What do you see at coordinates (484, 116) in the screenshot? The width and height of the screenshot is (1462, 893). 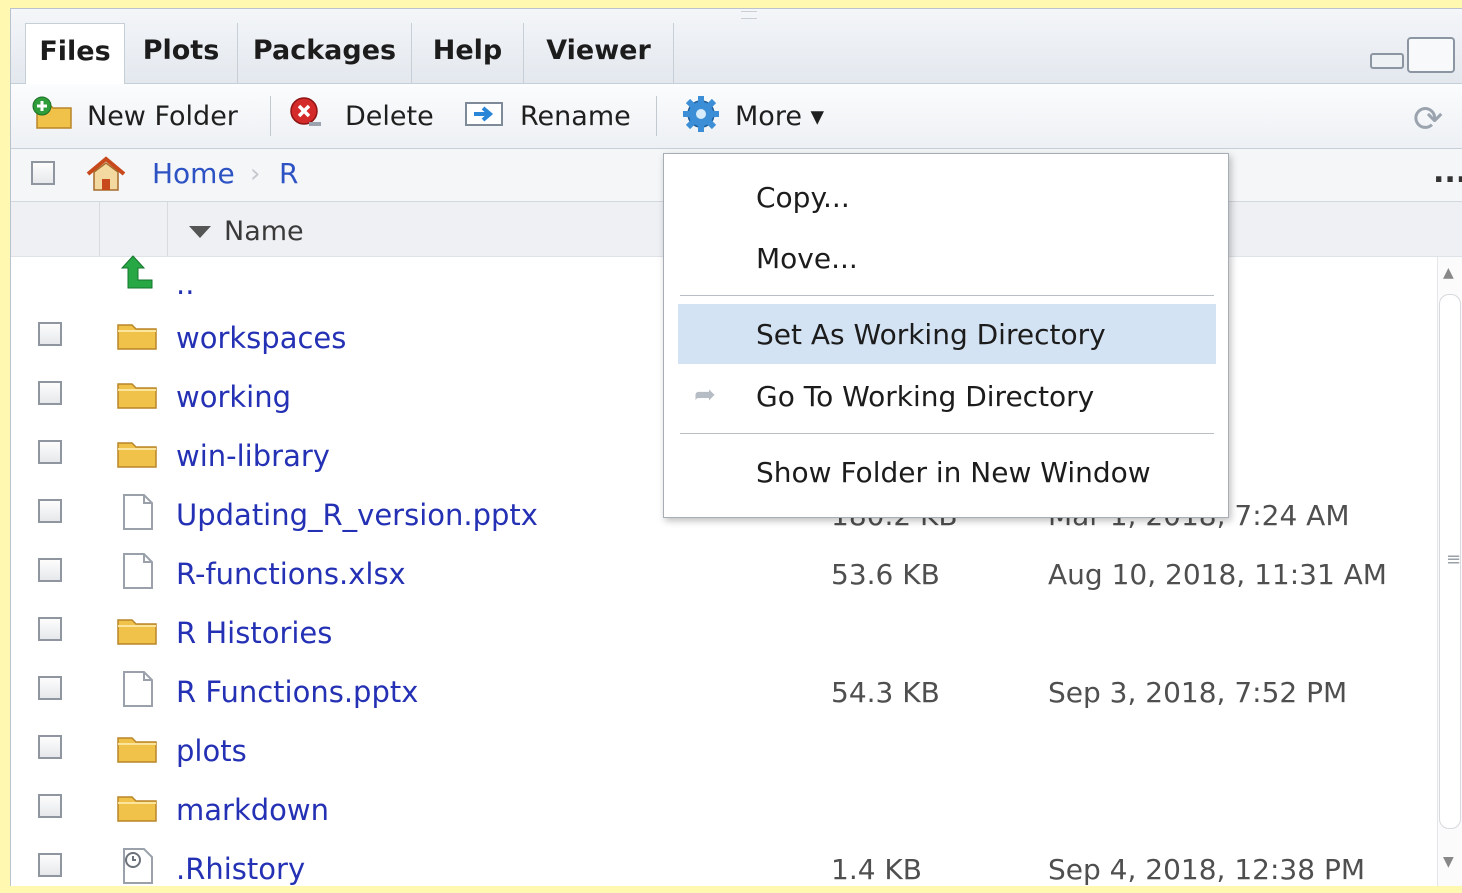 I see `rename-icon` at bounding box center [484, 116].